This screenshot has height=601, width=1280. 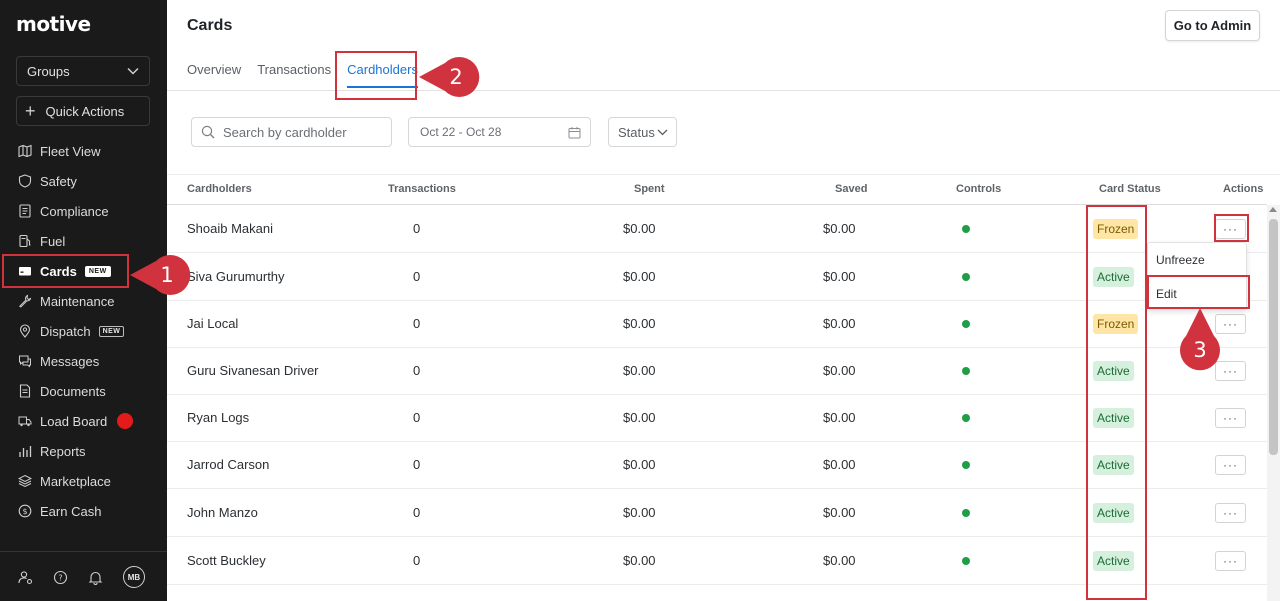 I want to click on column-header-card-status: Card Status, so click(x=1130, y=189).